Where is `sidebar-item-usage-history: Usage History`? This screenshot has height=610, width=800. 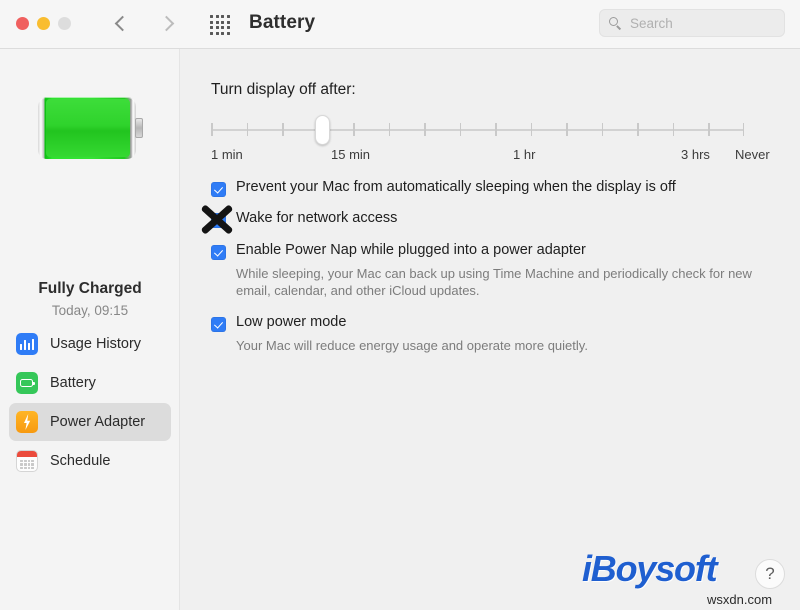
sidebar-item-usage-history: Usage History is located at coordinates (90, 344).